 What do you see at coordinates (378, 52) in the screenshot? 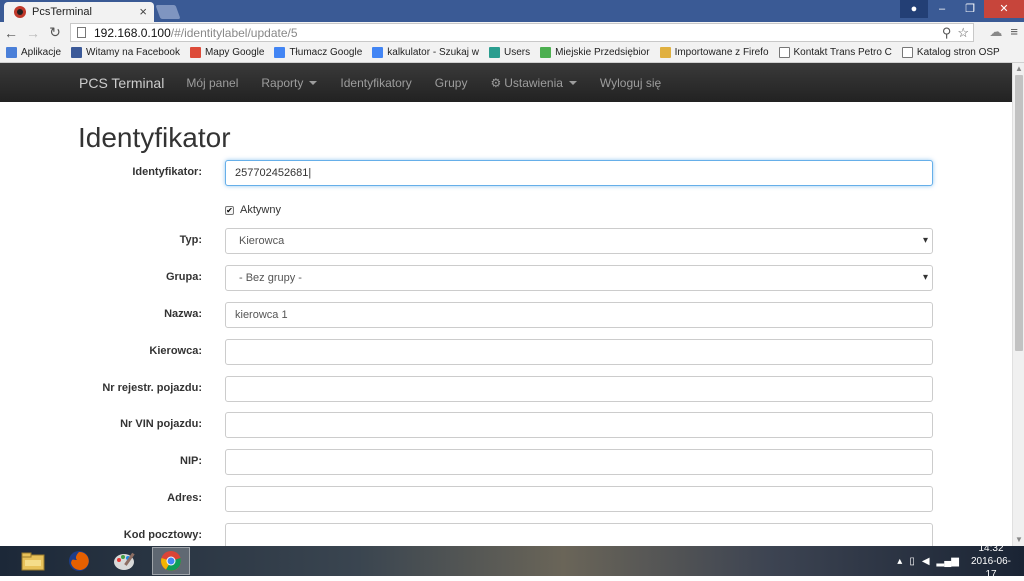
I see `google-g-icon` at bounding box center [378, 52].